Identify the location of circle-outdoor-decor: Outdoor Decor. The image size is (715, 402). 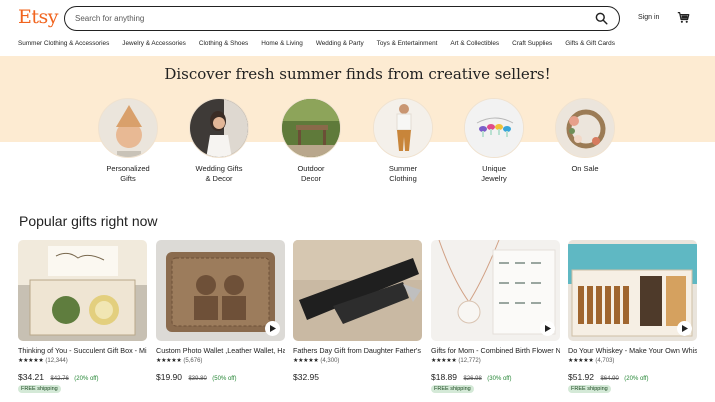
(311, 141).